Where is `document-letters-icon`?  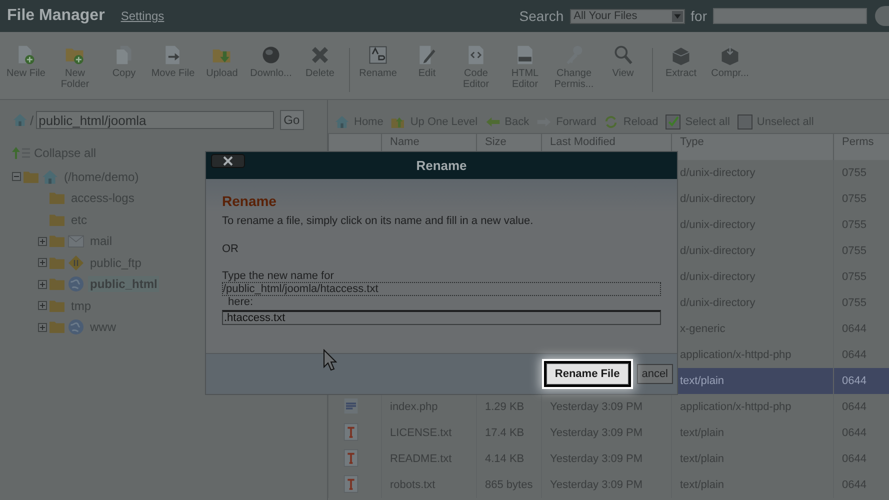
document-letters-icon is located at coordinates (378, 55).